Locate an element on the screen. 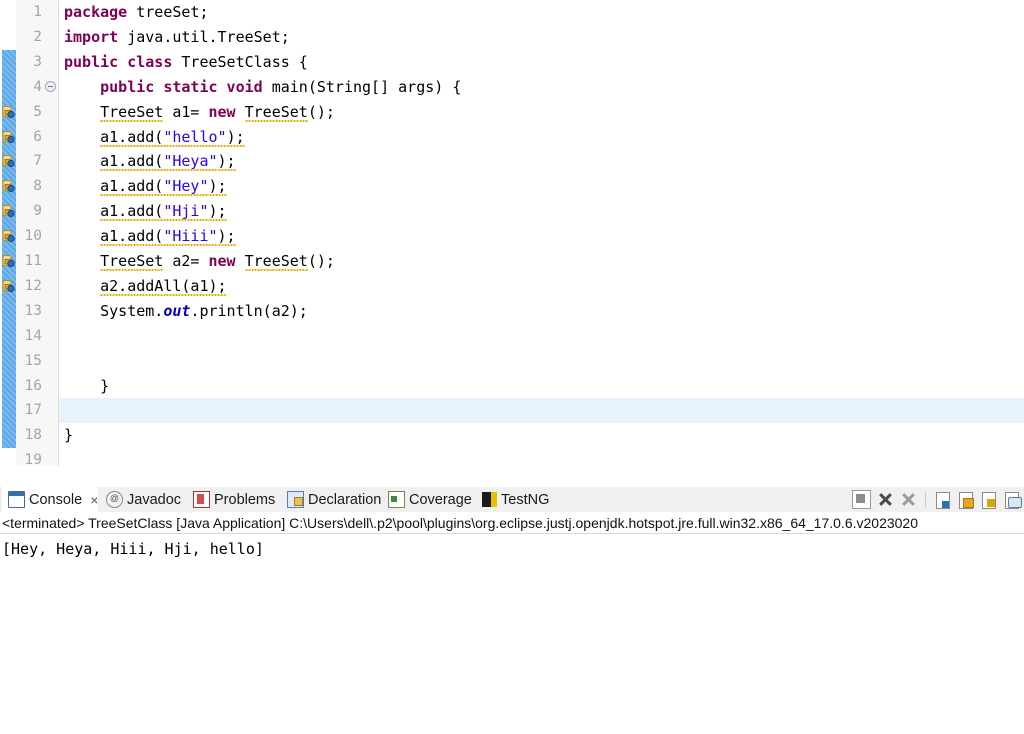  code-line: a1.add("Hiii"); is located at coordinates (541, 236).